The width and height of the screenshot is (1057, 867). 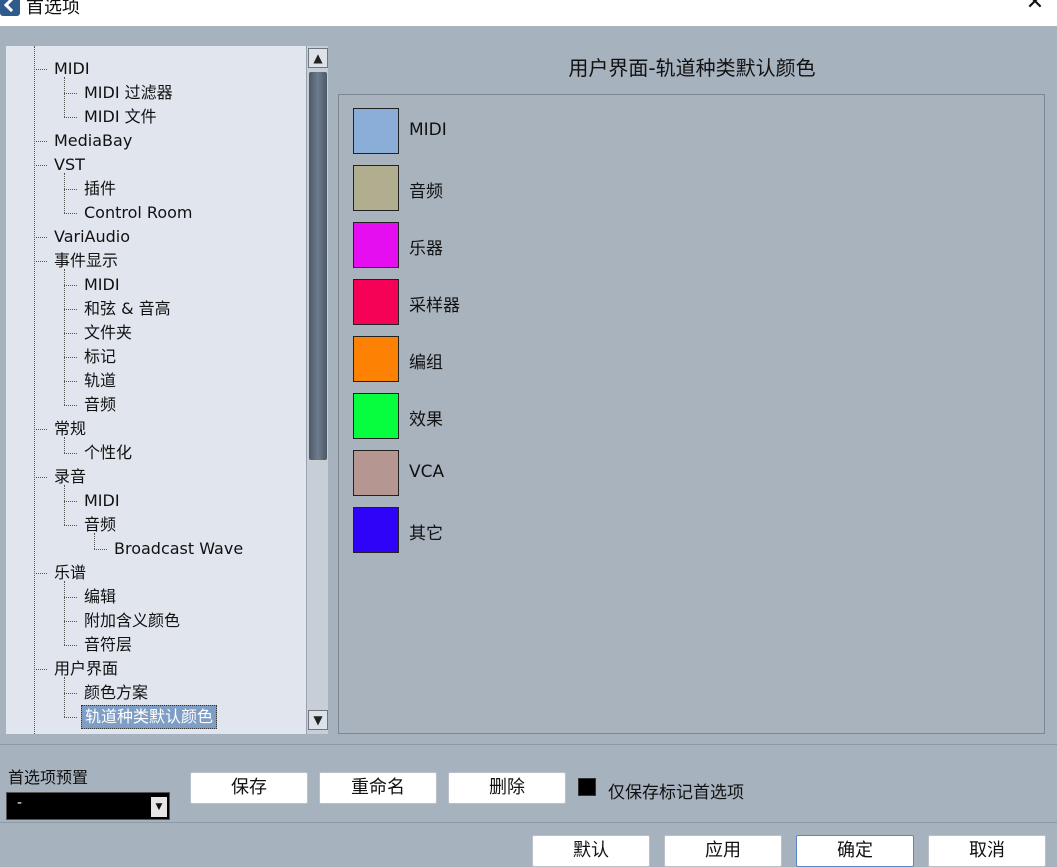 What do you see at coordinates (318, 58) in the screenshot?
I see `scroll-up-icon: ▲` at bounding box center [318, 58].